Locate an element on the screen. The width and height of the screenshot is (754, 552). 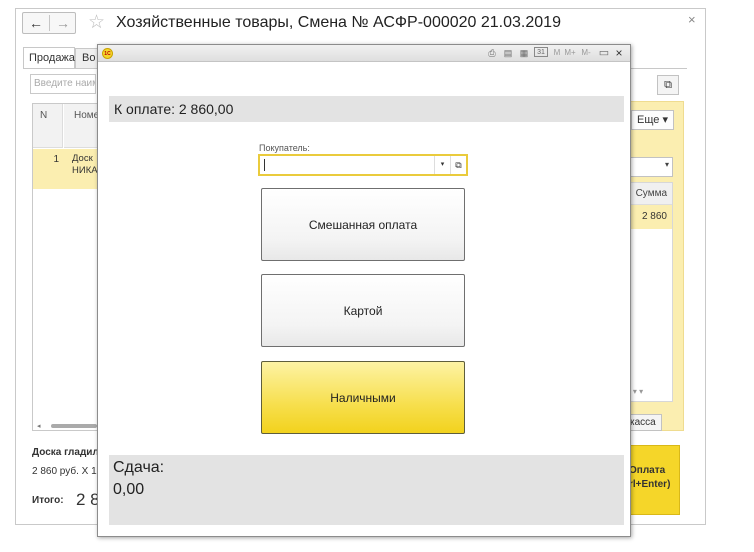
open-form-icon: ⧉ is located at coordinates (458, 165).